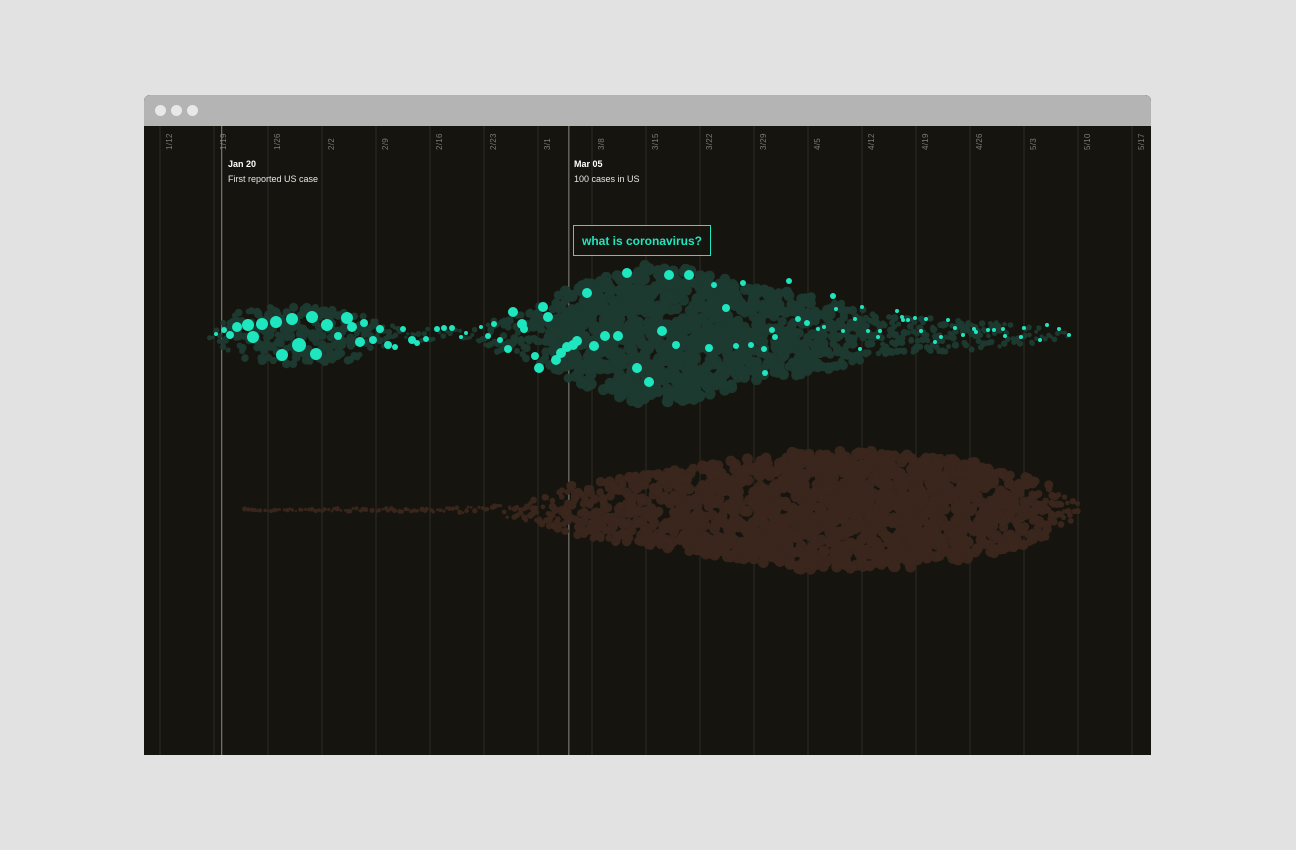 Image resolution: width=1296 pixels, height=850 pixels. What do you see at coordinates (192, 110) in the screenshot?
I see `window-maximize-dot` at bounding box center [192, 110].